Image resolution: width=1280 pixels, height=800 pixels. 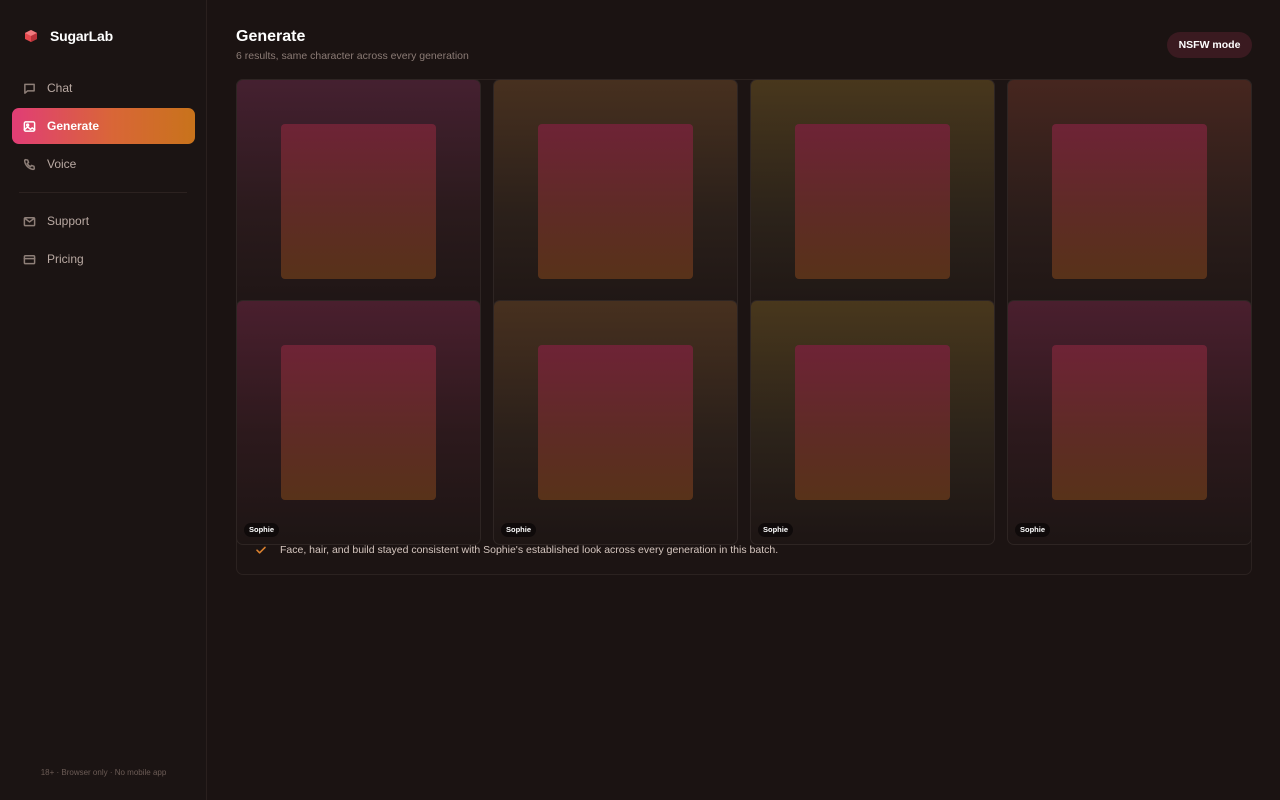 What do you see at coordinates (261, 550) in the screenshot?
I see `check-icon` at bounding box center [261, 550].